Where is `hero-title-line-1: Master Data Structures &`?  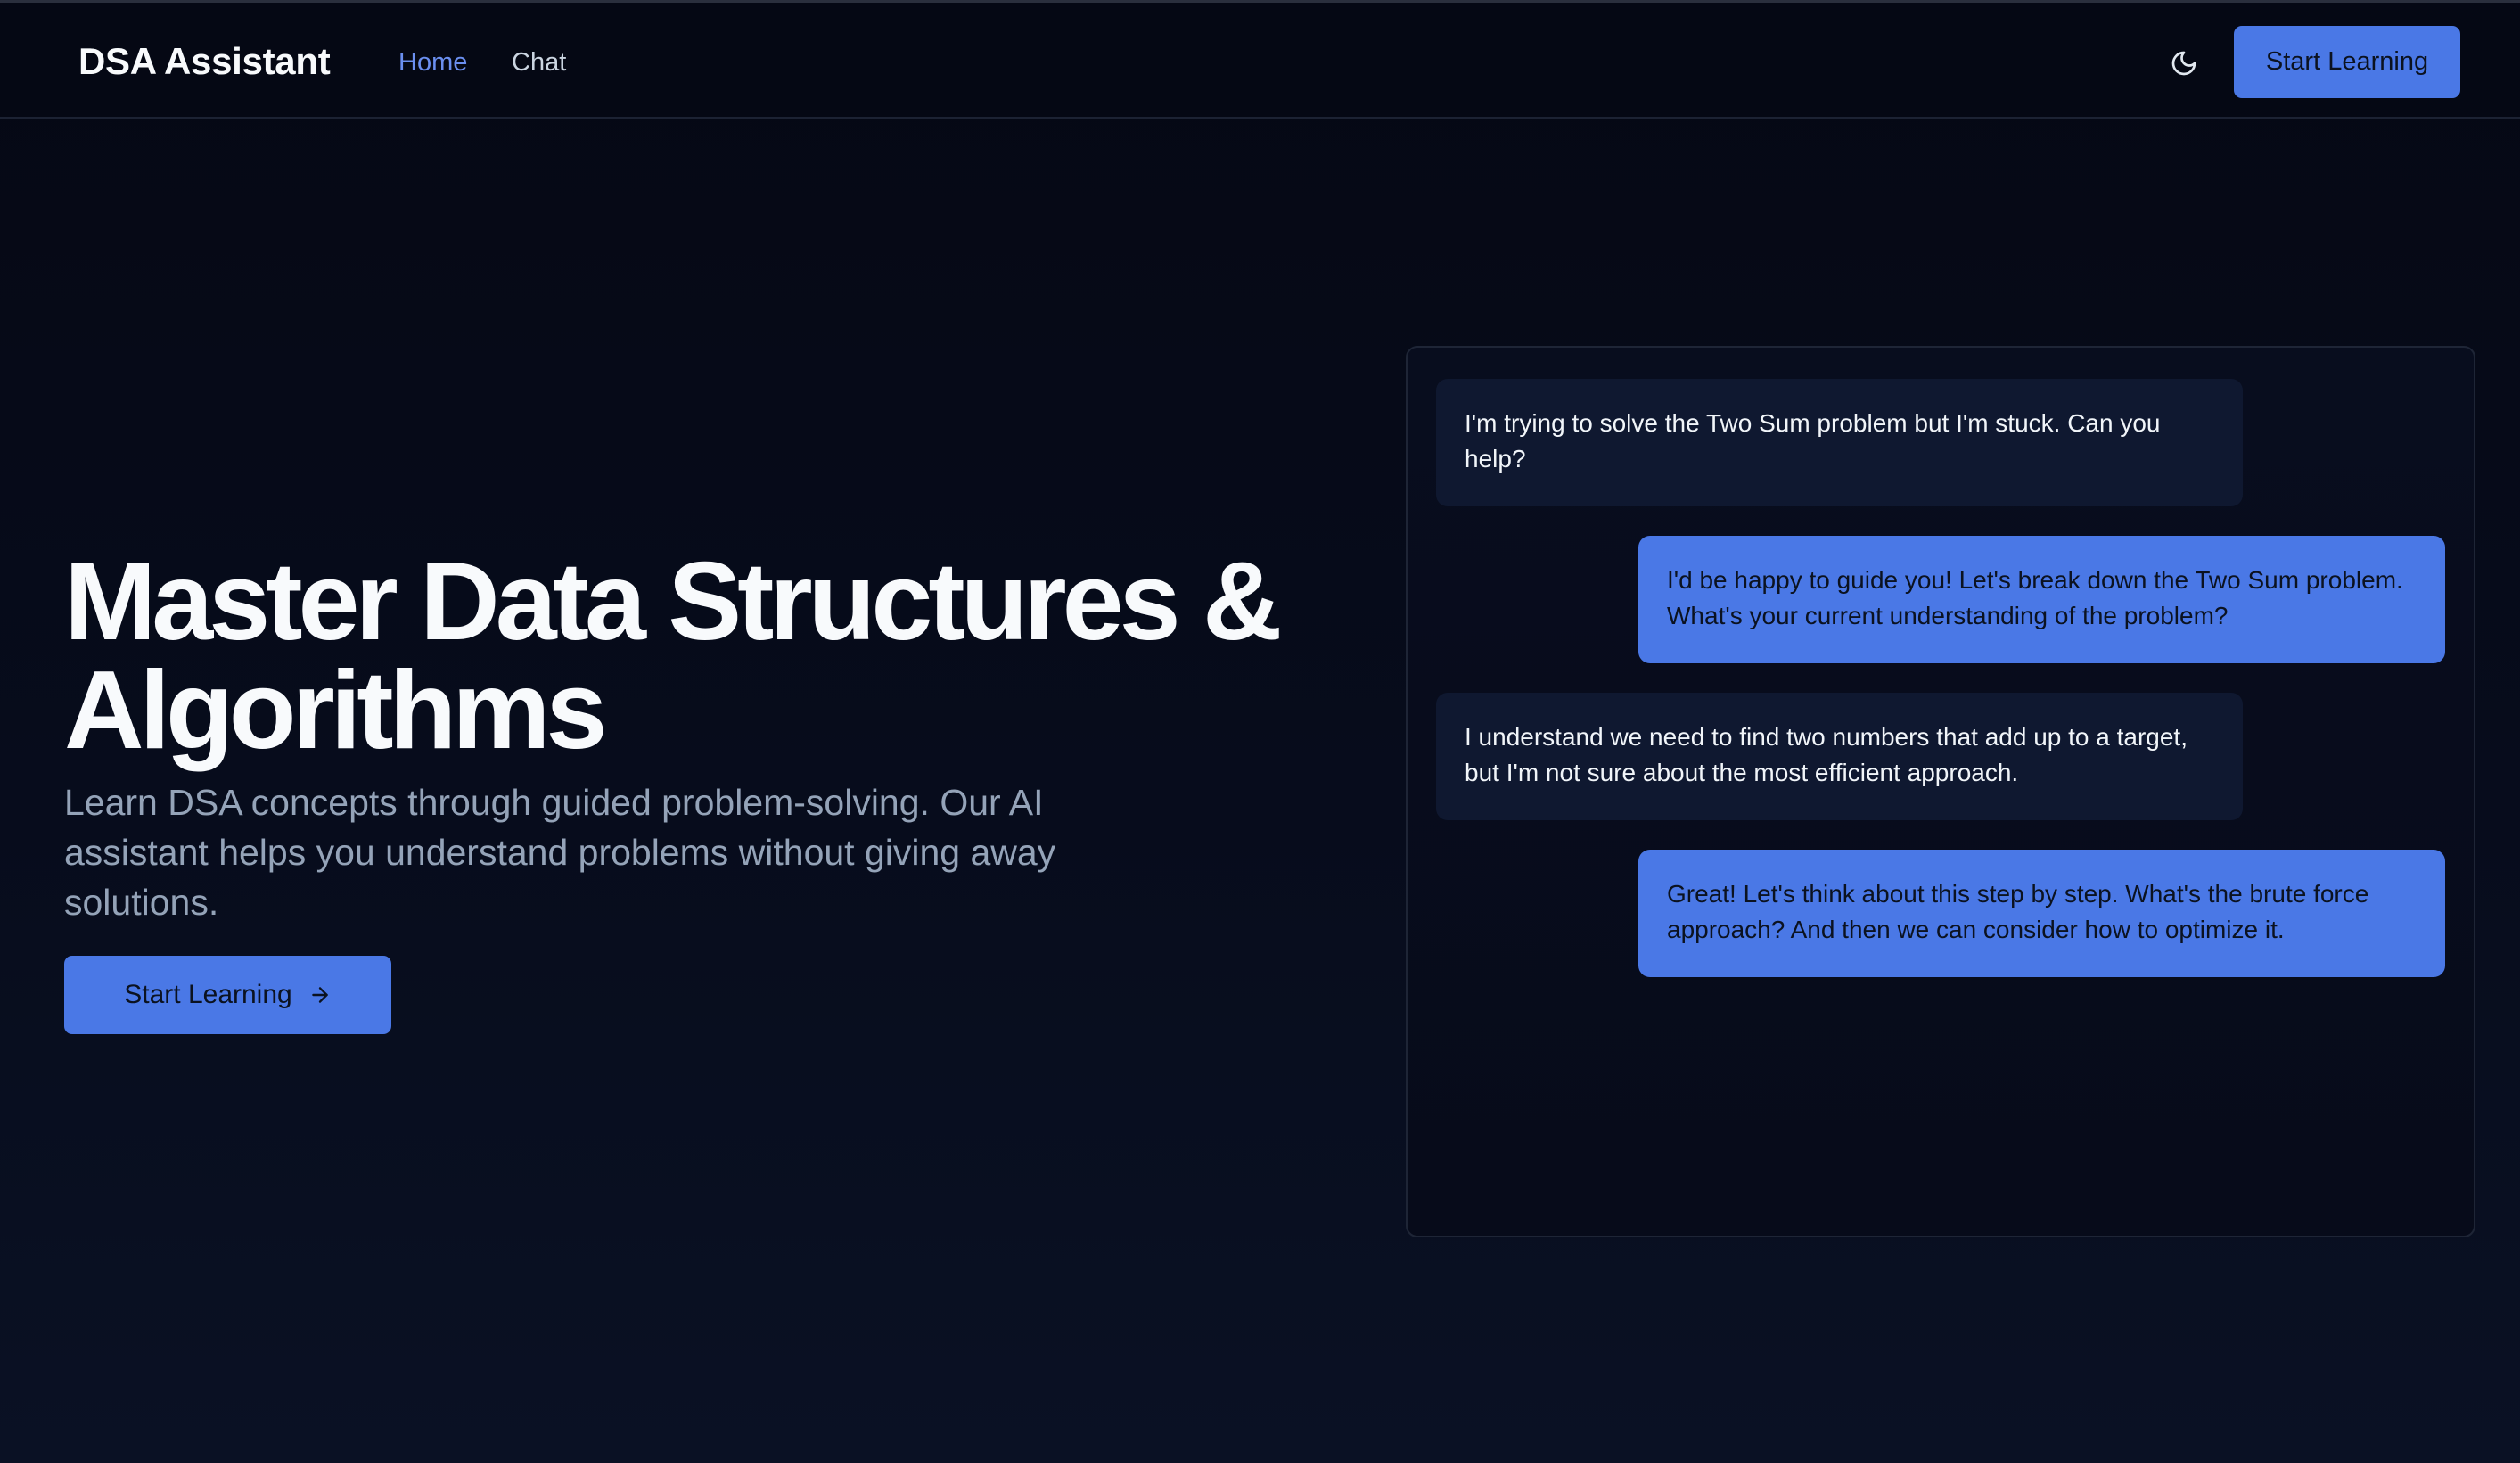 hero-title-line-1: Master Data Structures & is located at coordinates (673, 601).